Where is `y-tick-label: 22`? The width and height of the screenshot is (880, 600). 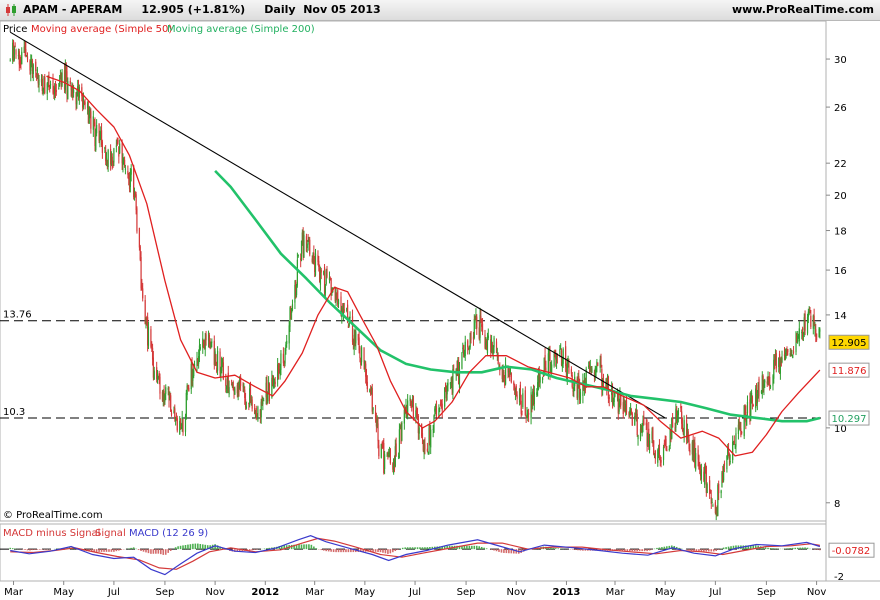
y-tick-label: 22 is located at coordinates (840, 164).